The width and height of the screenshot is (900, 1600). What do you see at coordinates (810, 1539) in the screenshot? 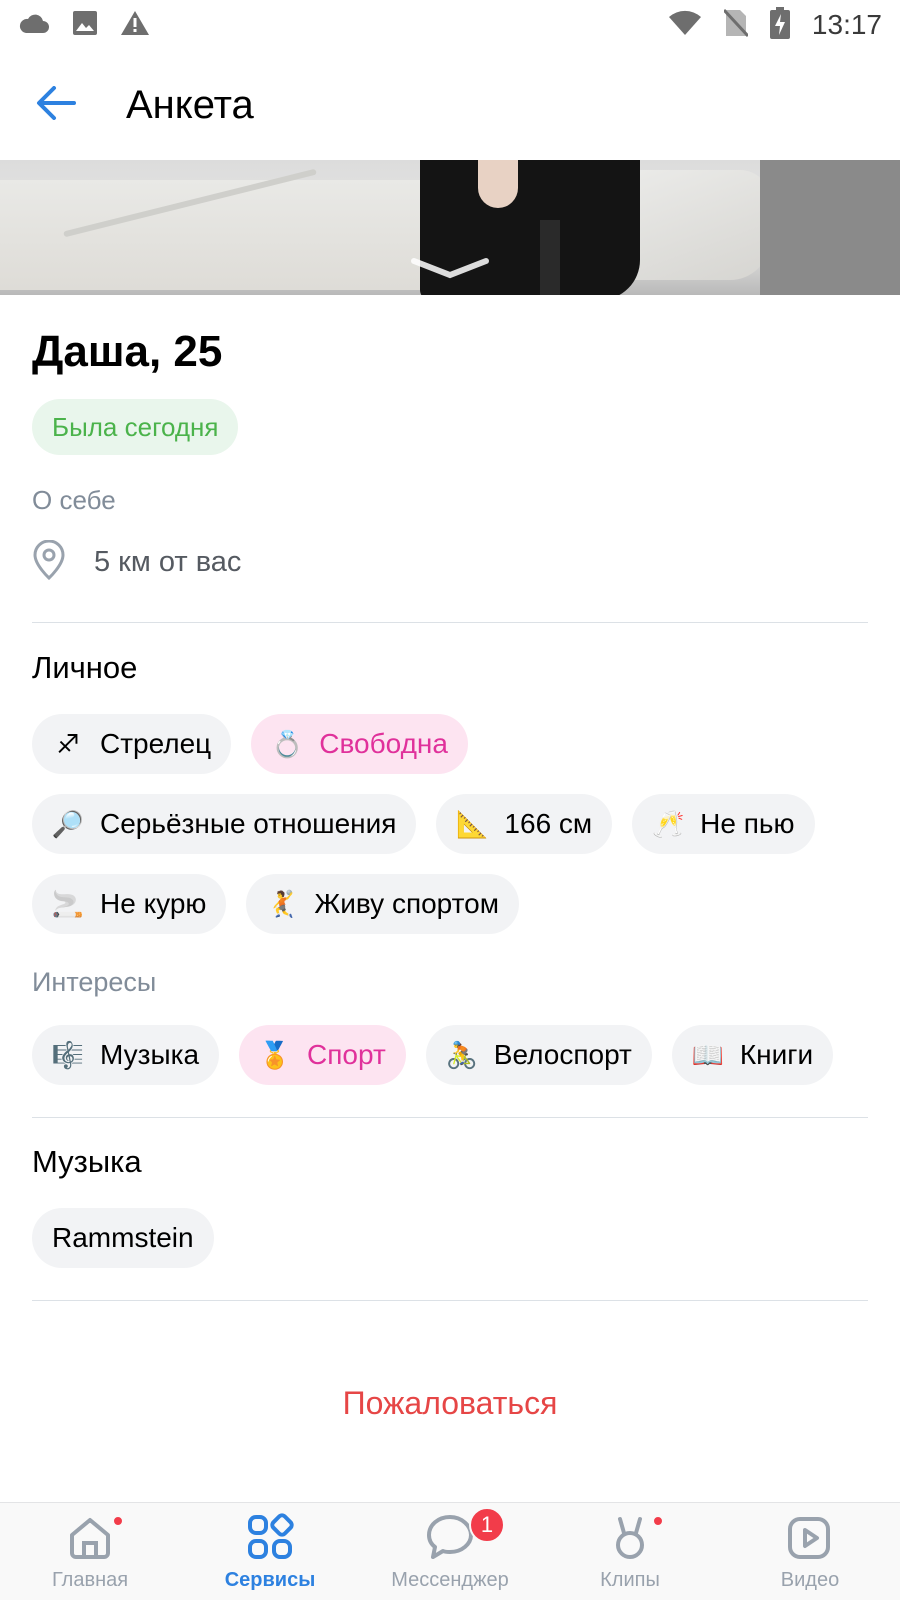
I see `video-icon` at bounding box center [810, 1539].